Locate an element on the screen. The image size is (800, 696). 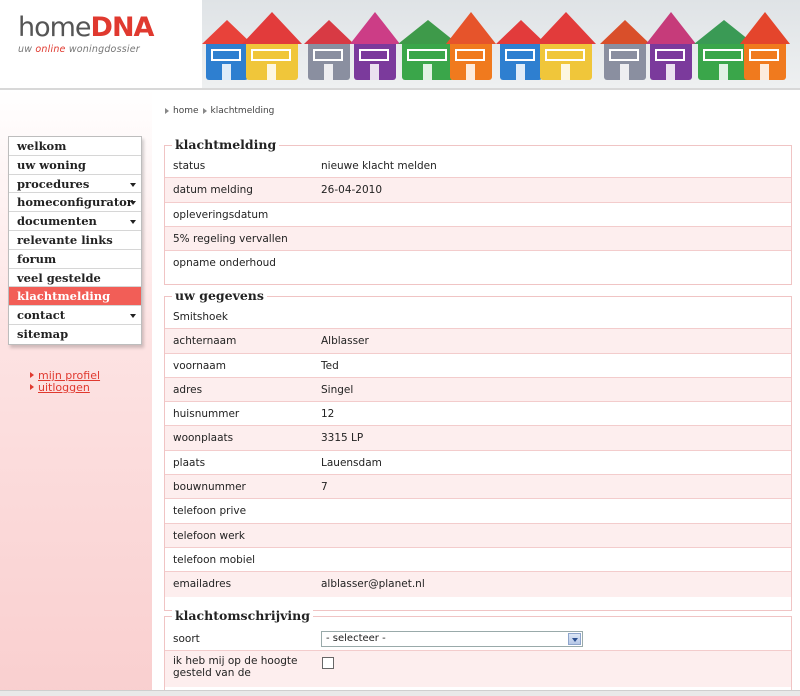
klachtmelding-row: opleveringsdatum is located at coordinates (478, 215).